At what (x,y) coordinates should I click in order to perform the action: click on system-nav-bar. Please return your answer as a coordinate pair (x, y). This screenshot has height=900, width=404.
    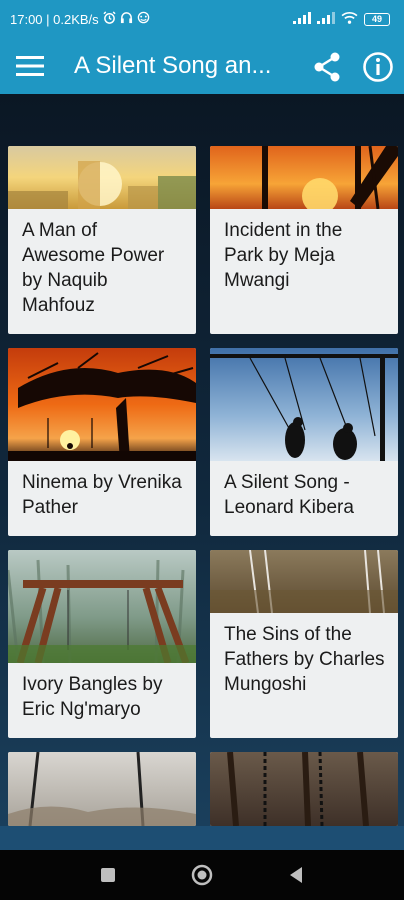
    Looking at the image, I should click on (202, 875).